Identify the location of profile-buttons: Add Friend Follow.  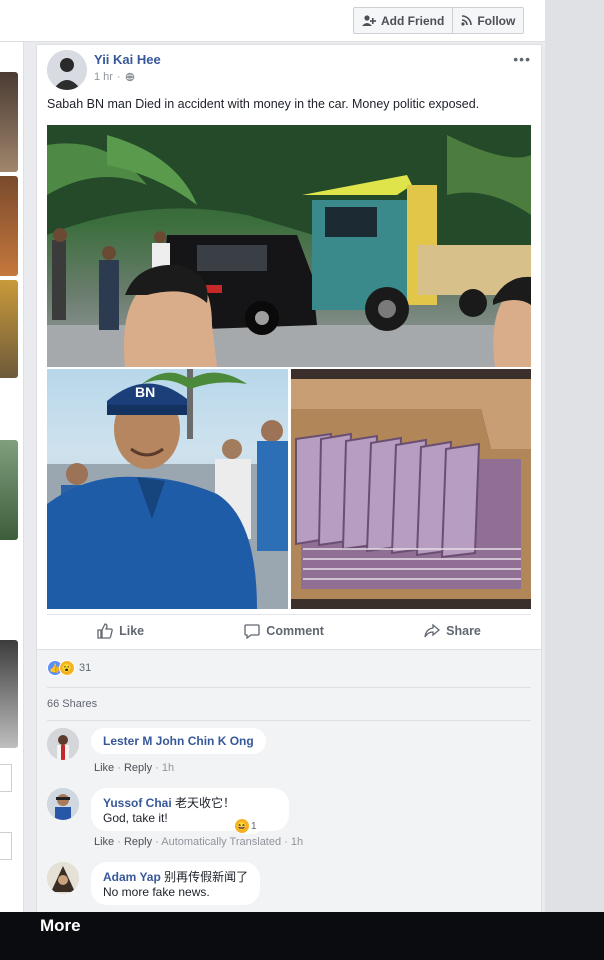
(439, 20).